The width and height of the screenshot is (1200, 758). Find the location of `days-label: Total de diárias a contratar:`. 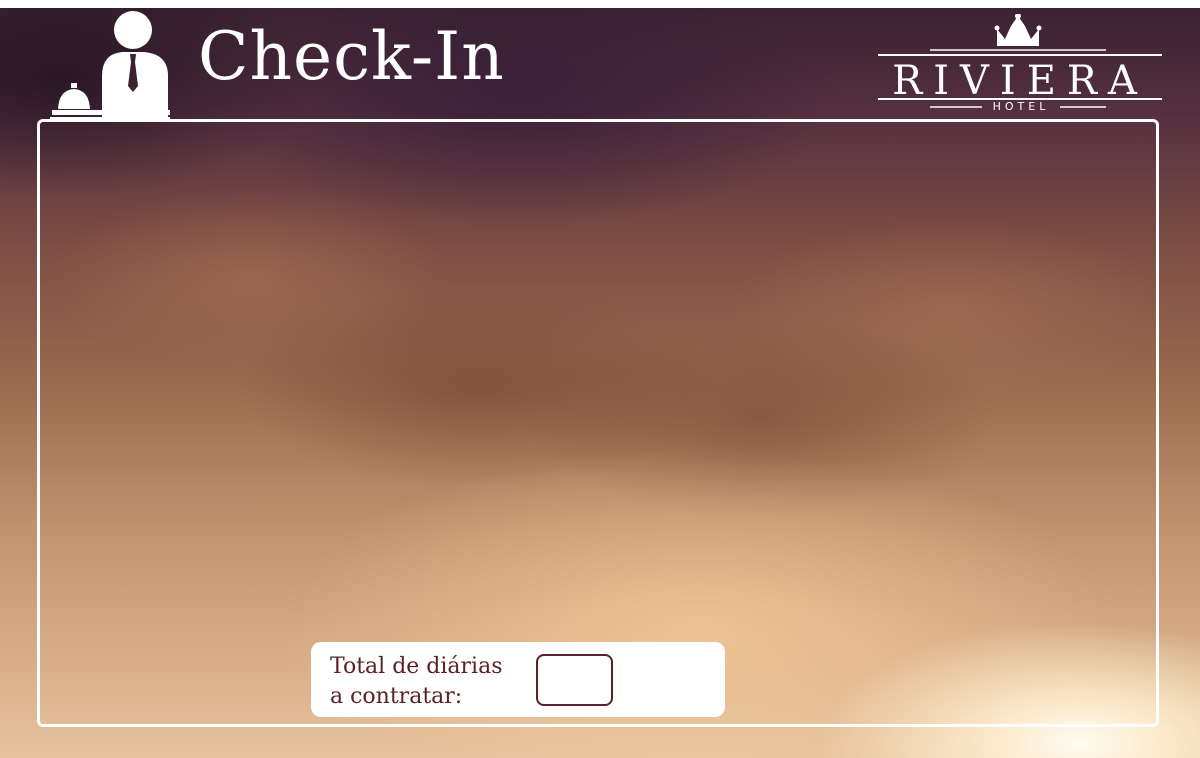

days-label: Total de diárias a contratar: is located at coordinates (425, 682).